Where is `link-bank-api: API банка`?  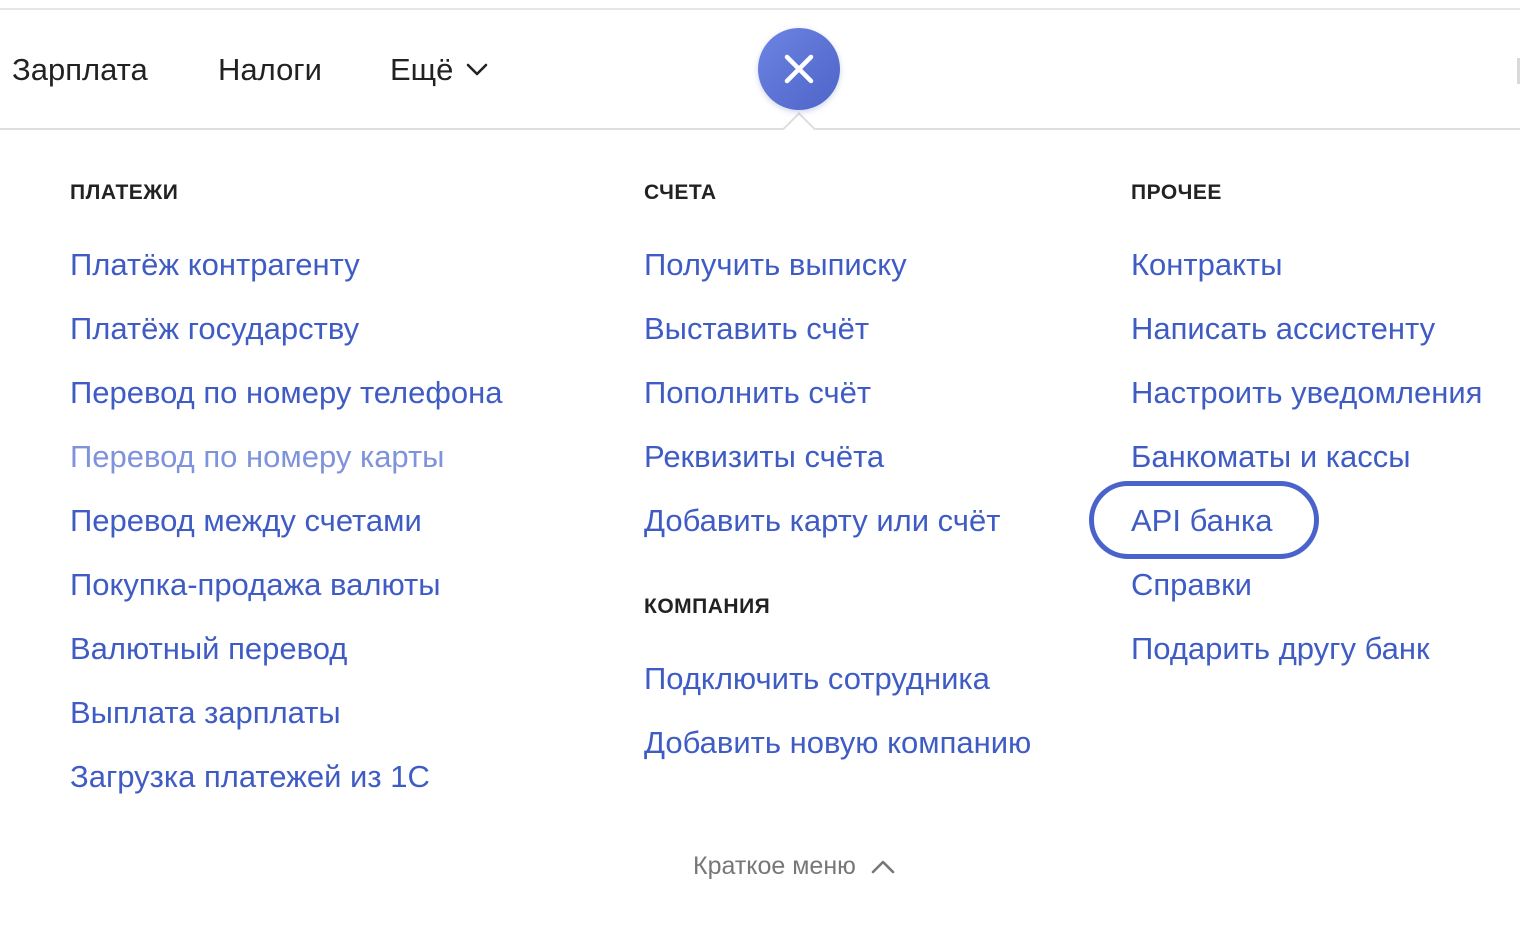 link-bank-api: API банка is located at coordinates (1201, 521).